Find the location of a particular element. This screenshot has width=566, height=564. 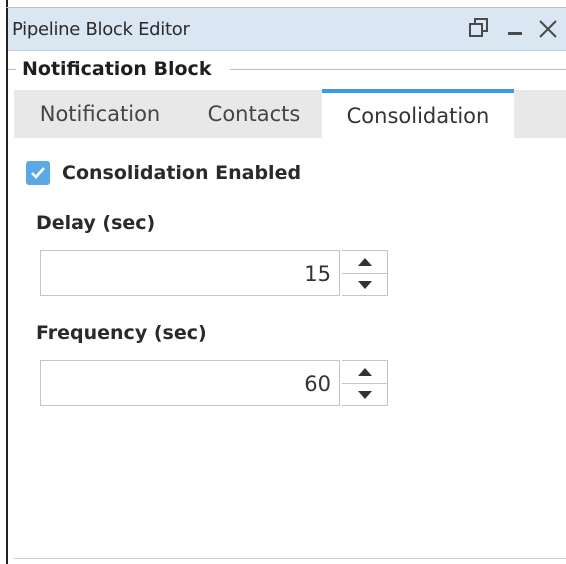

delay-increment-button is located at coordinates (365, 262).